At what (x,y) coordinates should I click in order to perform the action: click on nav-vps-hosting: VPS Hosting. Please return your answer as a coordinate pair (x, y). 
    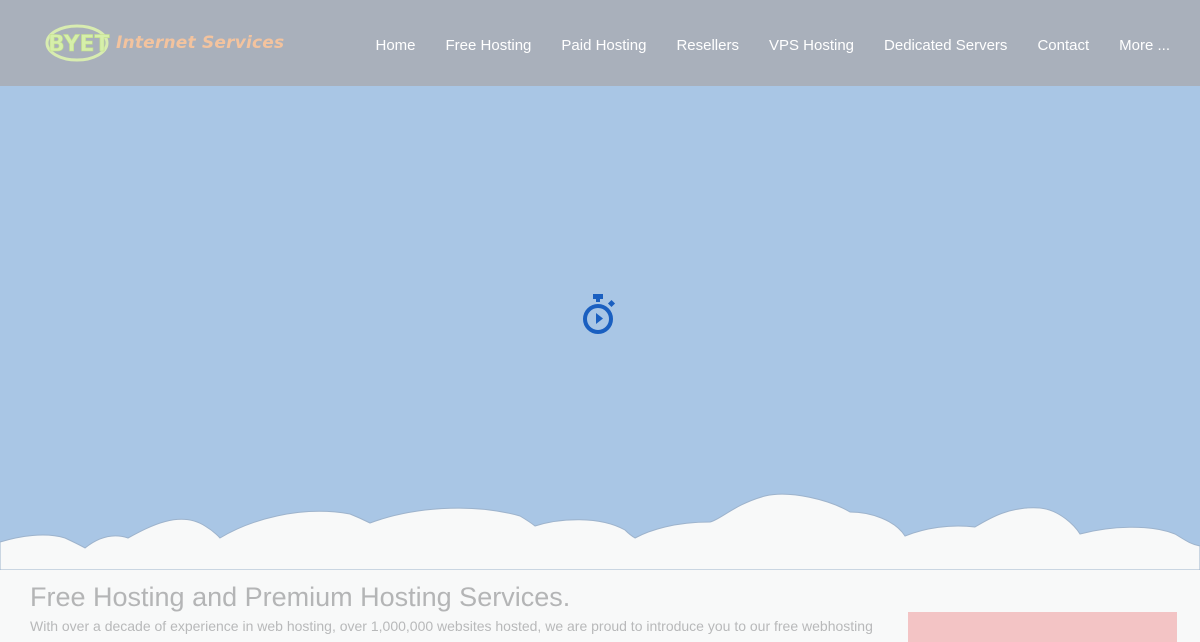
    Looking at the image, I should click on (811, 45).